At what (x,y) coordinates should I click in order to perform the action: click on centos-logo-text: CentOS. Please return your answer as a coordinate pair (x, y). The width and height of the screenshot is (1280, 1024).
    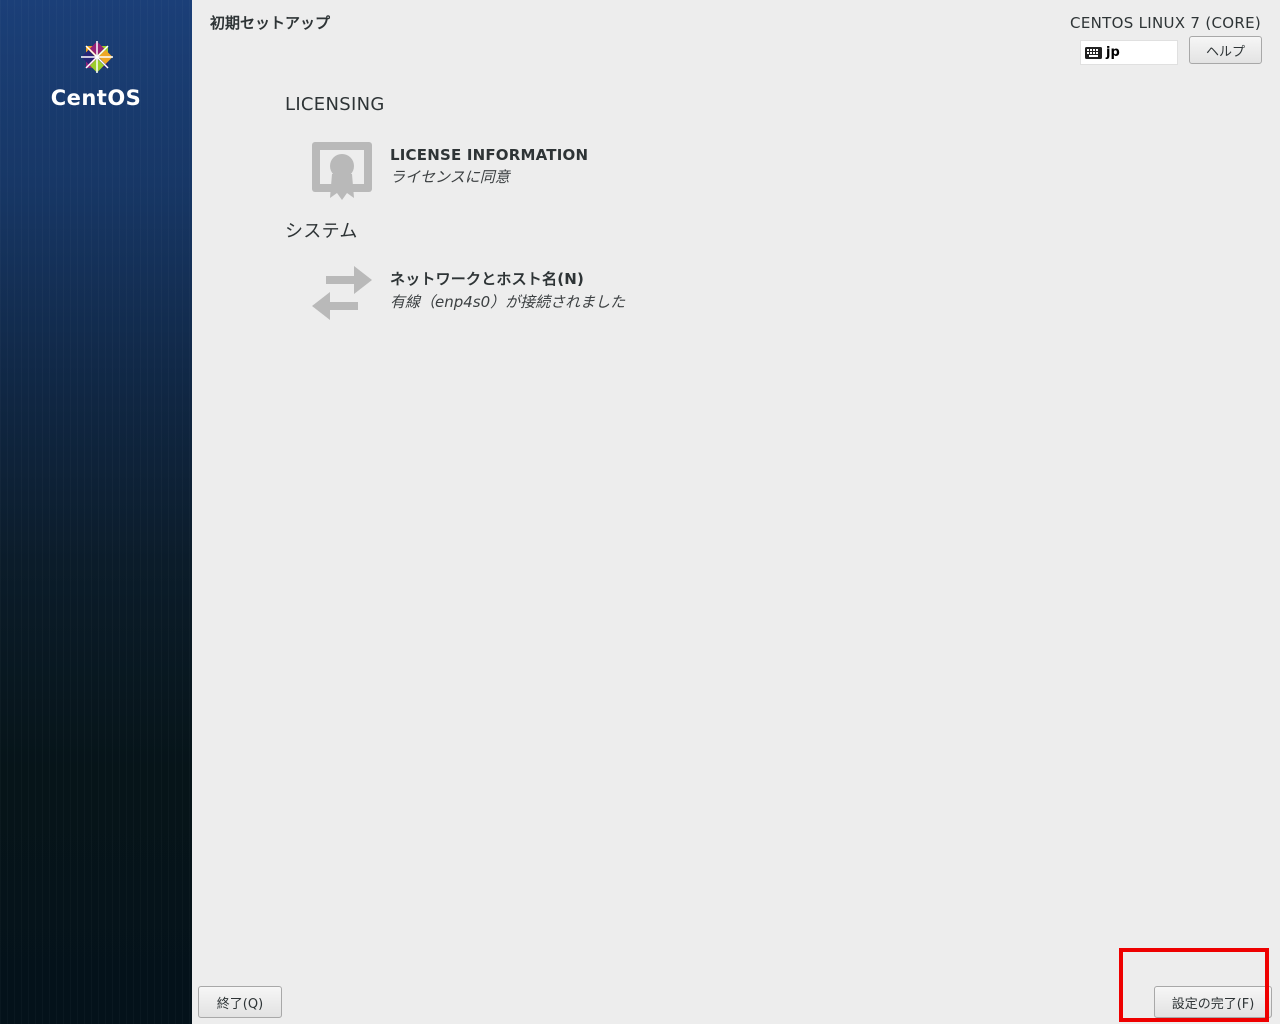
    Looking at the image, I should click on (96, 98).